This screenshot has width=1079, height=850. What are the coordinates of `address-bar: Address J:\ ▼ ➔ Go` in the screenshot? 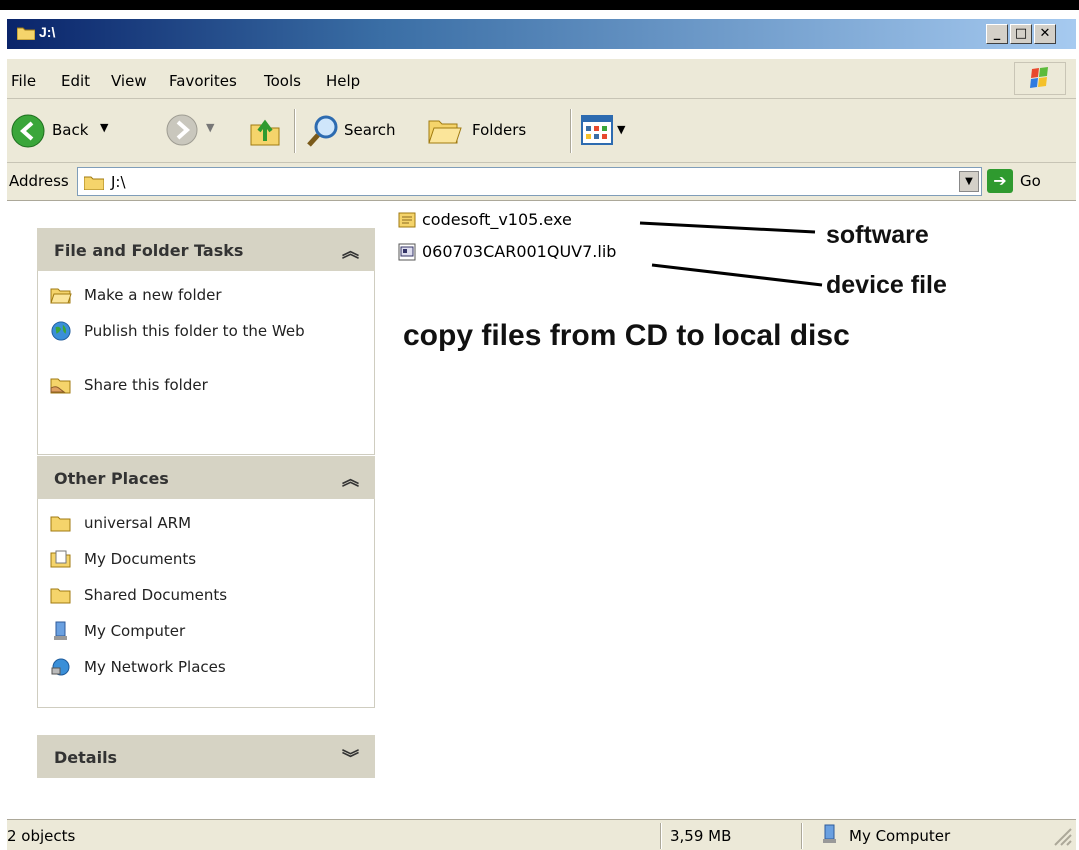 It's located at (541, 182).